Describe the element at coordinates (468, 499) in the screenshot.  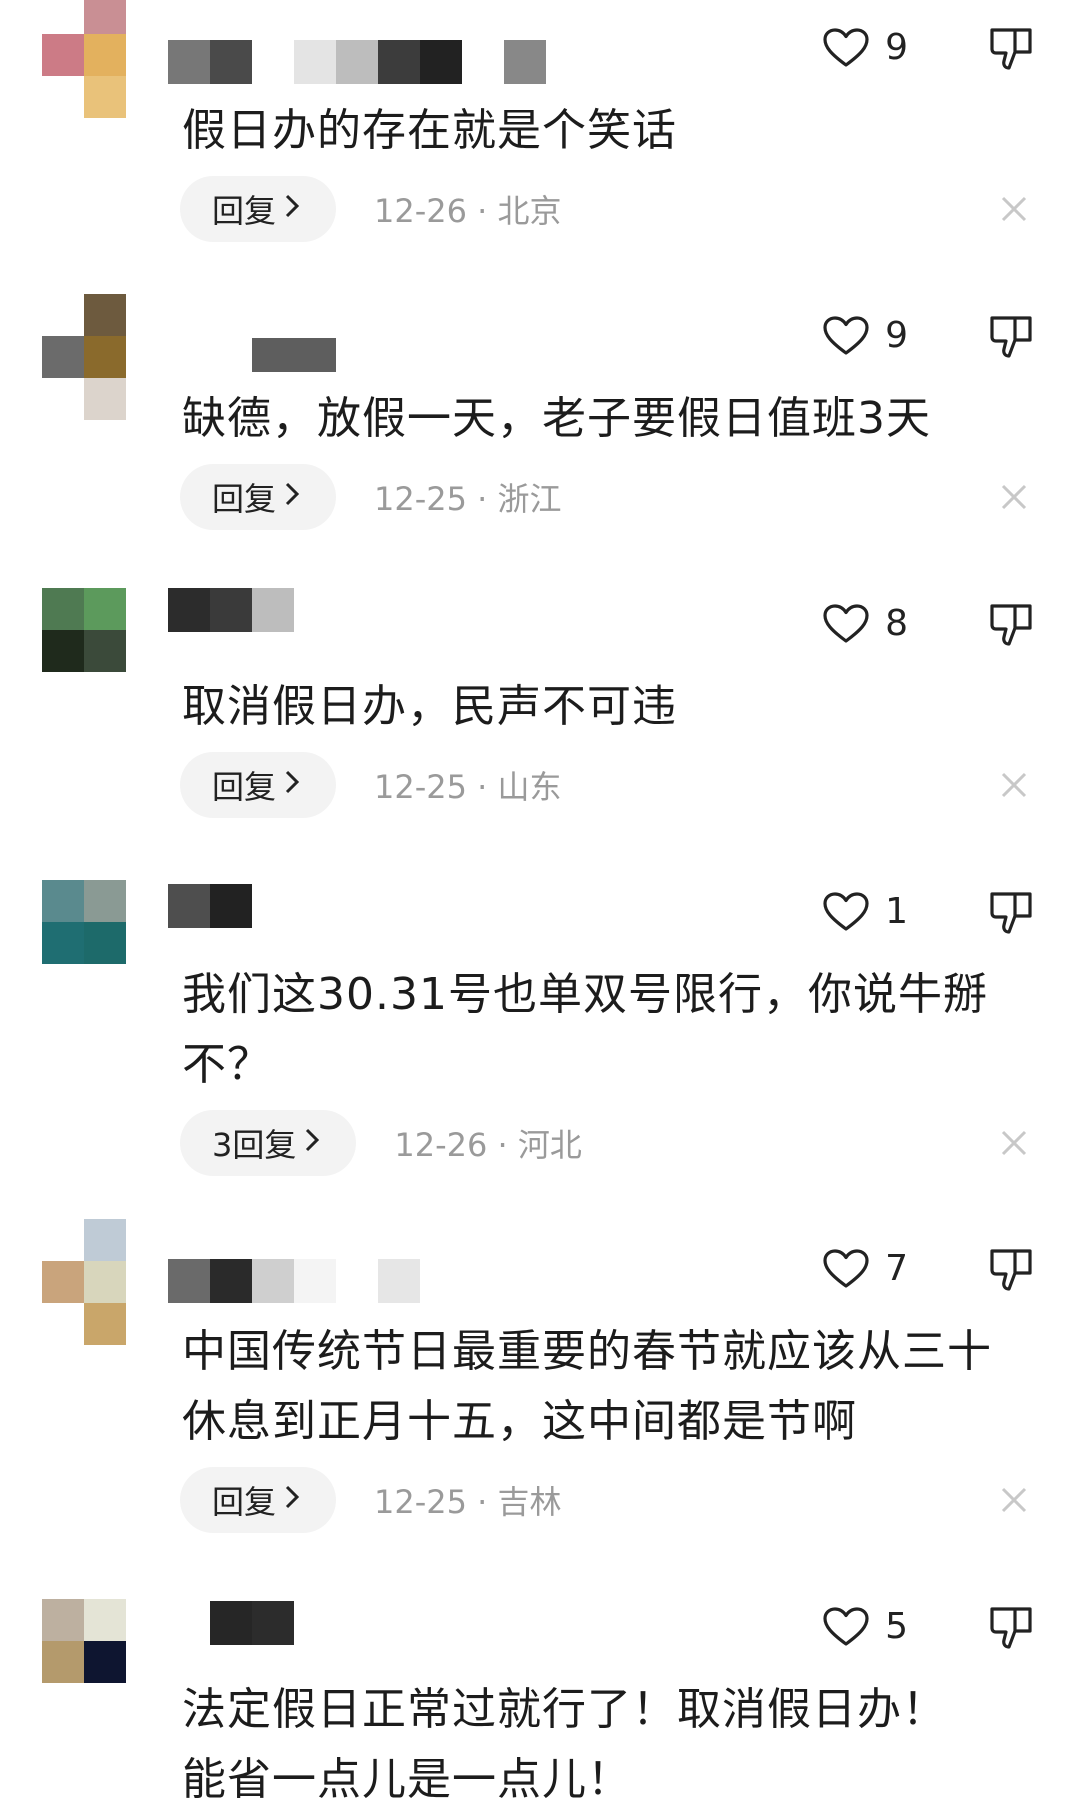
I see `time-location: 12-25 · 浙江` at that location.